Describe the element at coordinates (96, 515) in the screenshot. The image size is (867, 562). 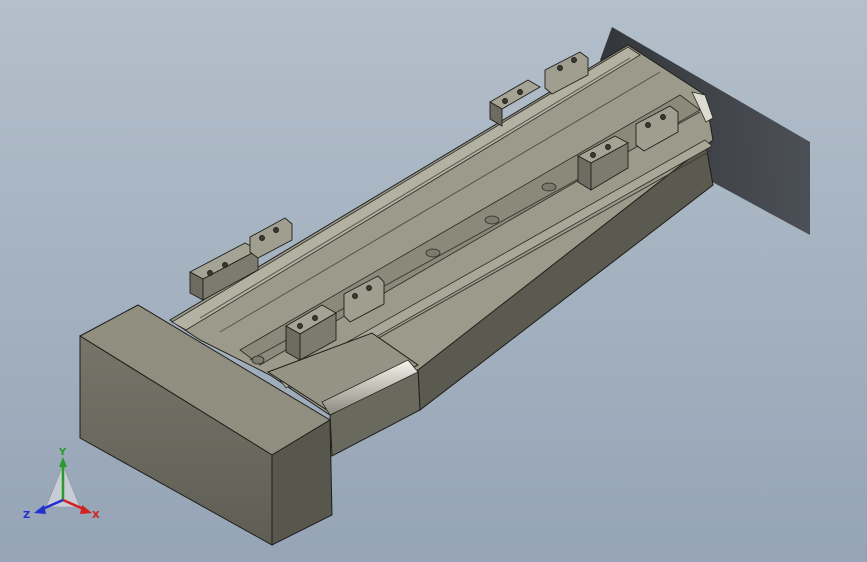
I see `x-axis-label: X` at that location.